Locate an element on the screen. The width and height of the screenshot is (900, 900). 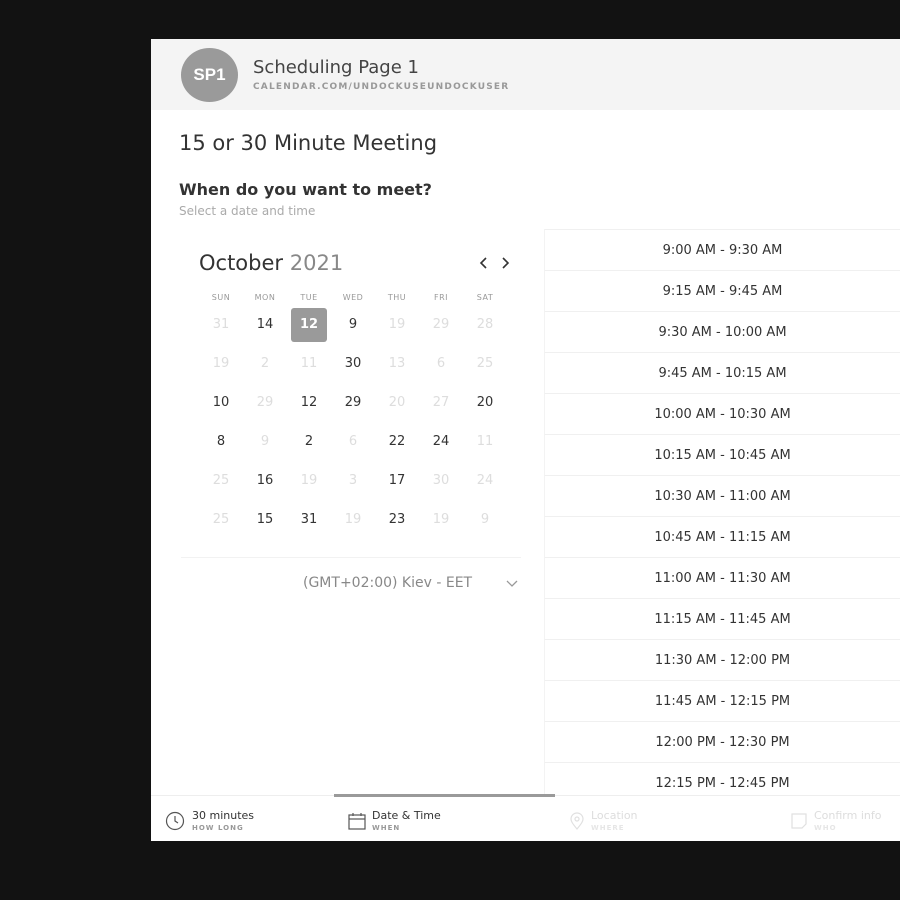
time-slot: 10:45 AM - 11:15 AM is located at coordinates (722, 536).